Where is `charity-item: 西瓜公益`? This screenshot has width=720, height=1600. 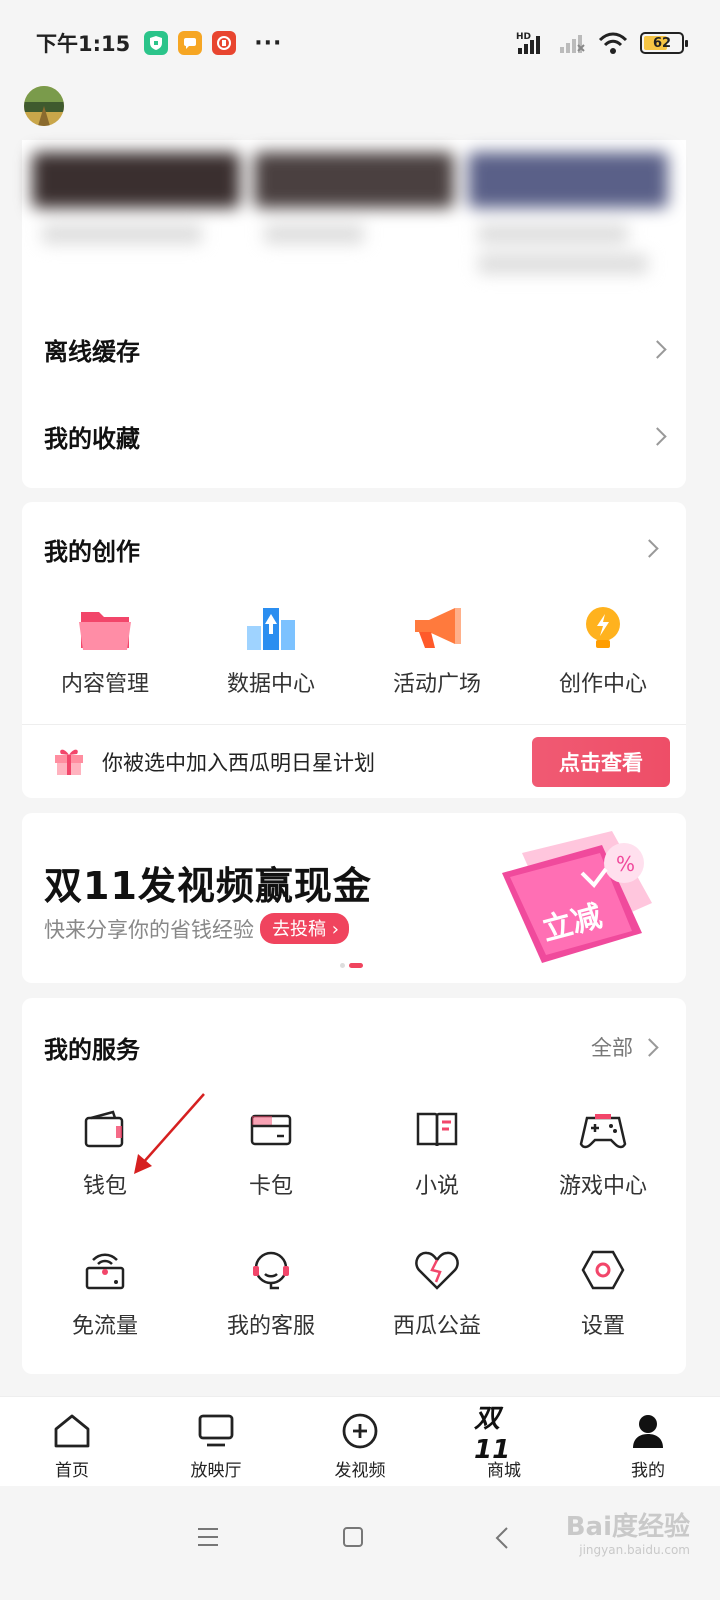
charity-item: 西瓜公益 is located at coordinates (437, 1292).